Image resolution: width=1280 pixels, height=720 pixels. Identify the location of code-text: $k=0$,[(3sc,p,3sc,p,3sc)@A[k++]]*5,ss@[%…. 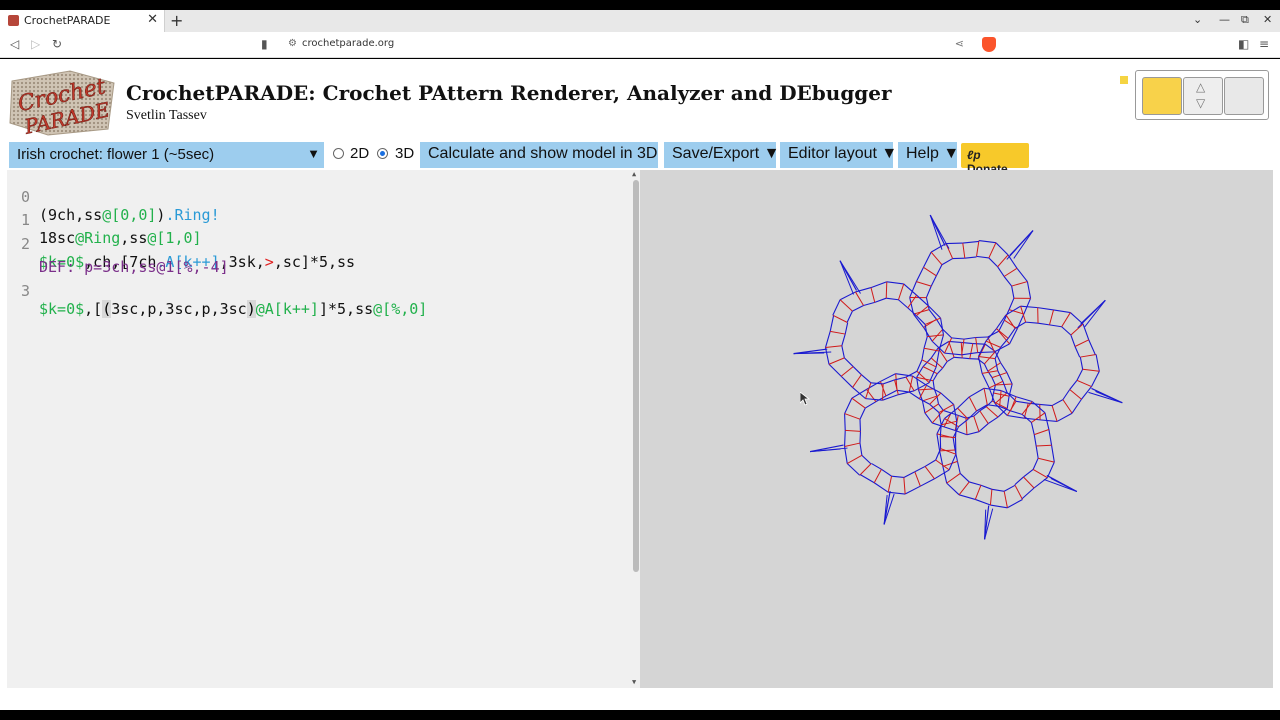
(233, 309).